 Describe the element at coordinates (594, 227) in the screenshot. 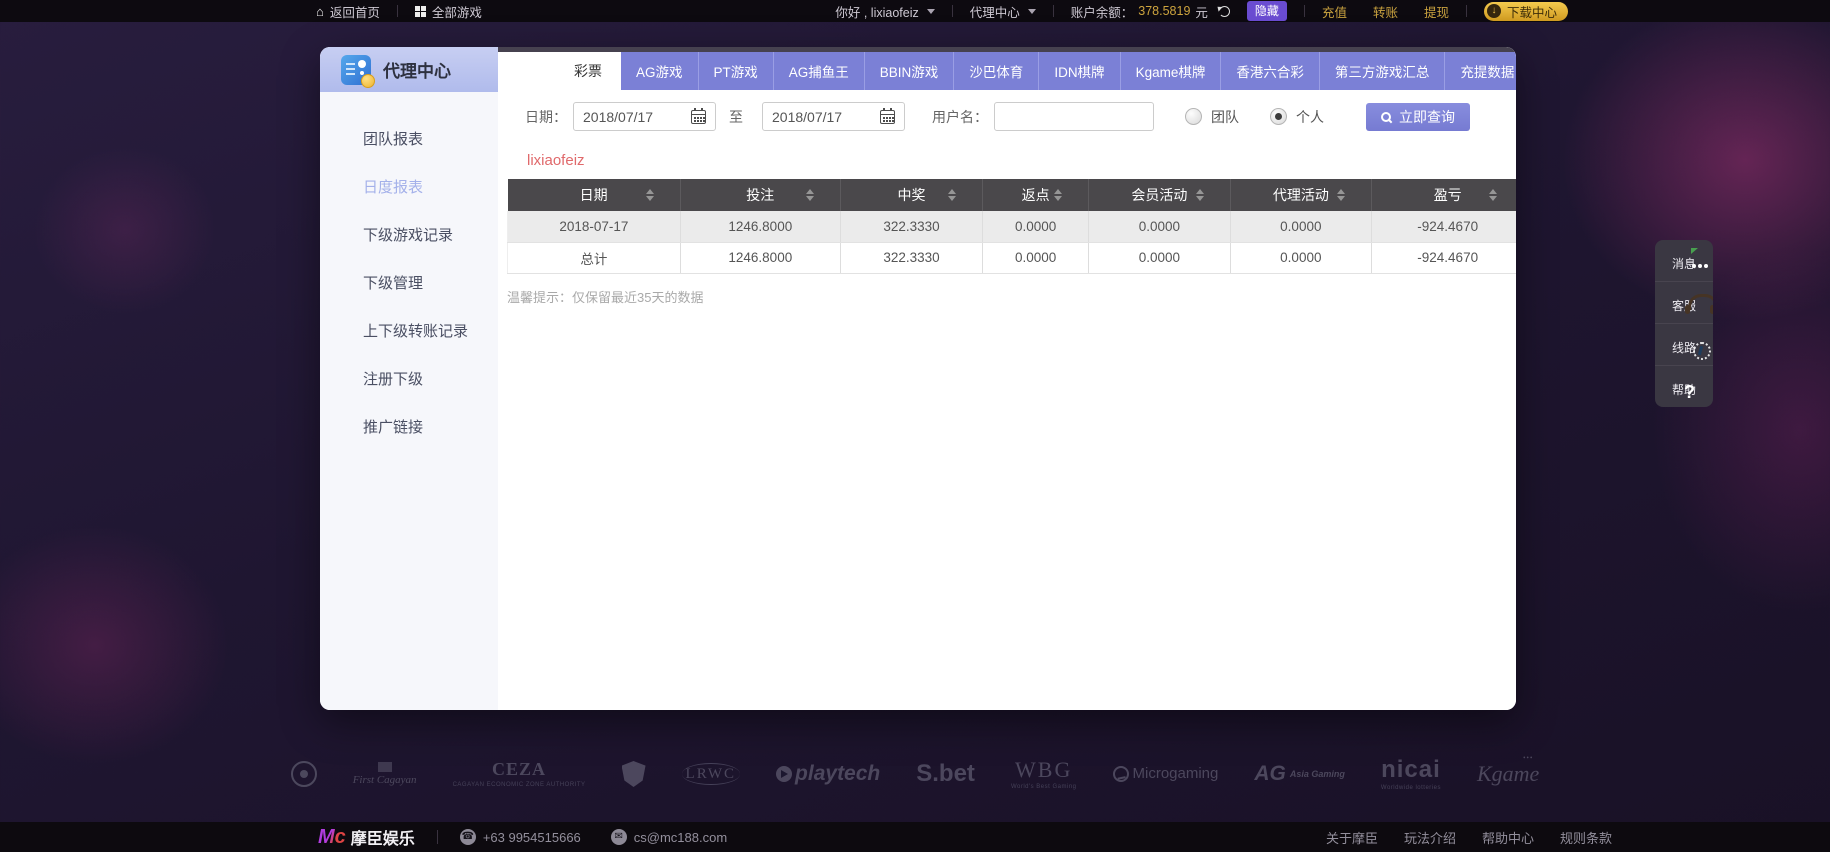

I see `table-cell: 2018-07-17` at that location.